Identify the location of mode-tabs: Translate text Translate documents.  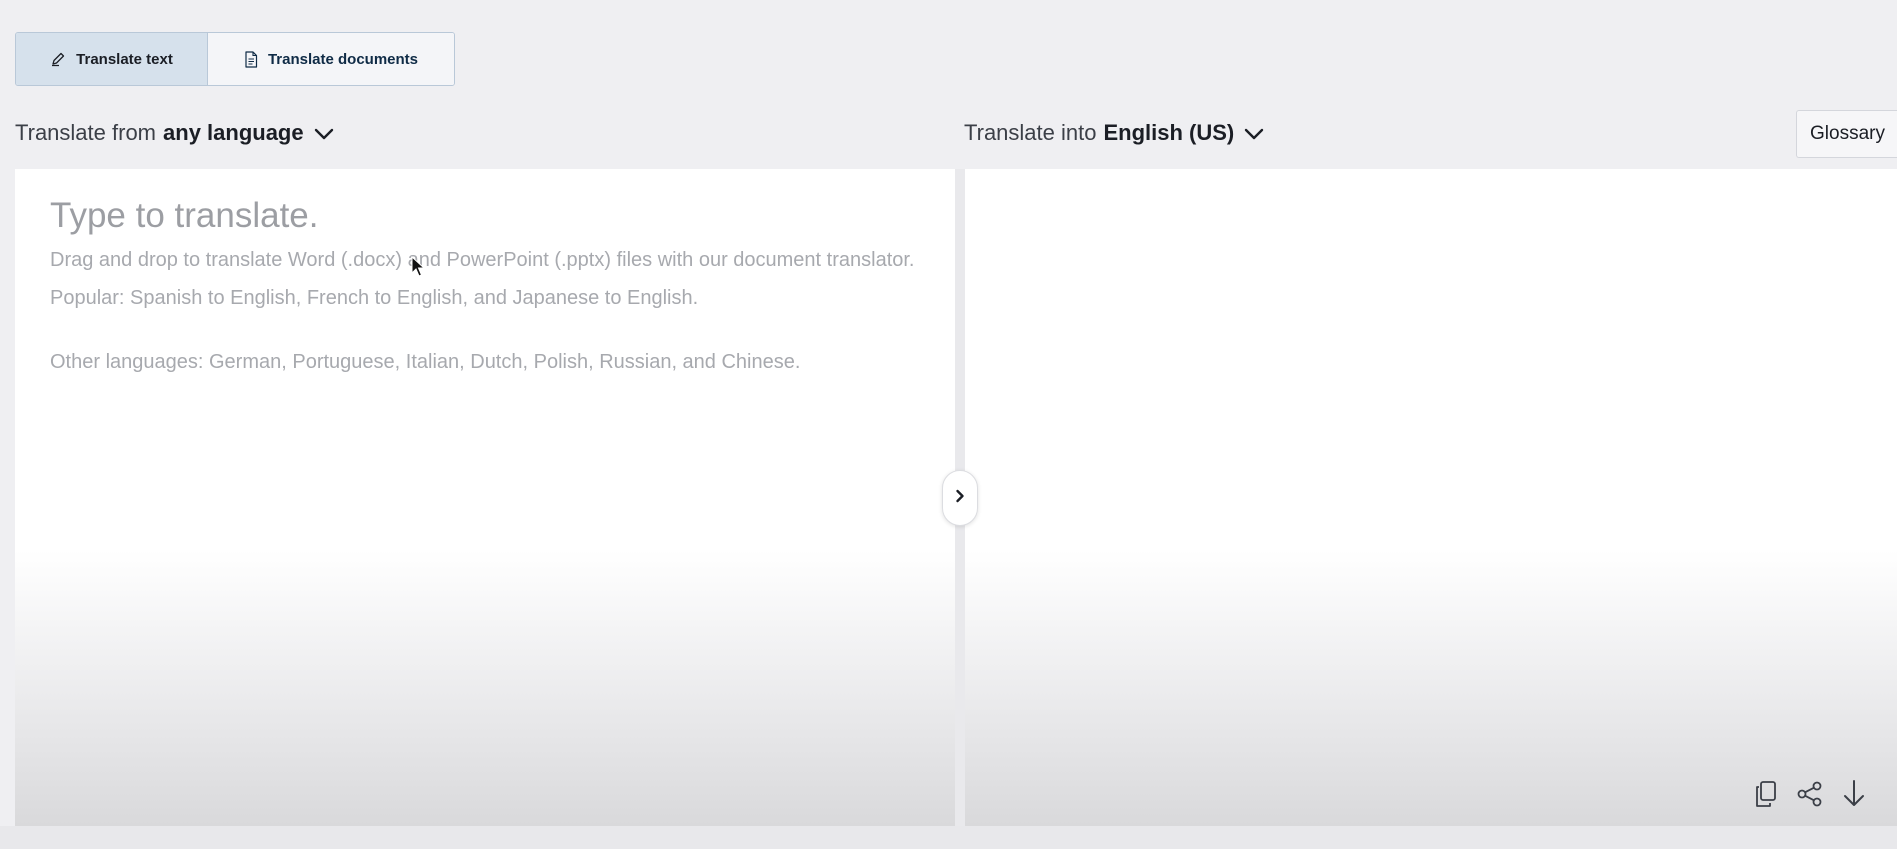
(235, 59).